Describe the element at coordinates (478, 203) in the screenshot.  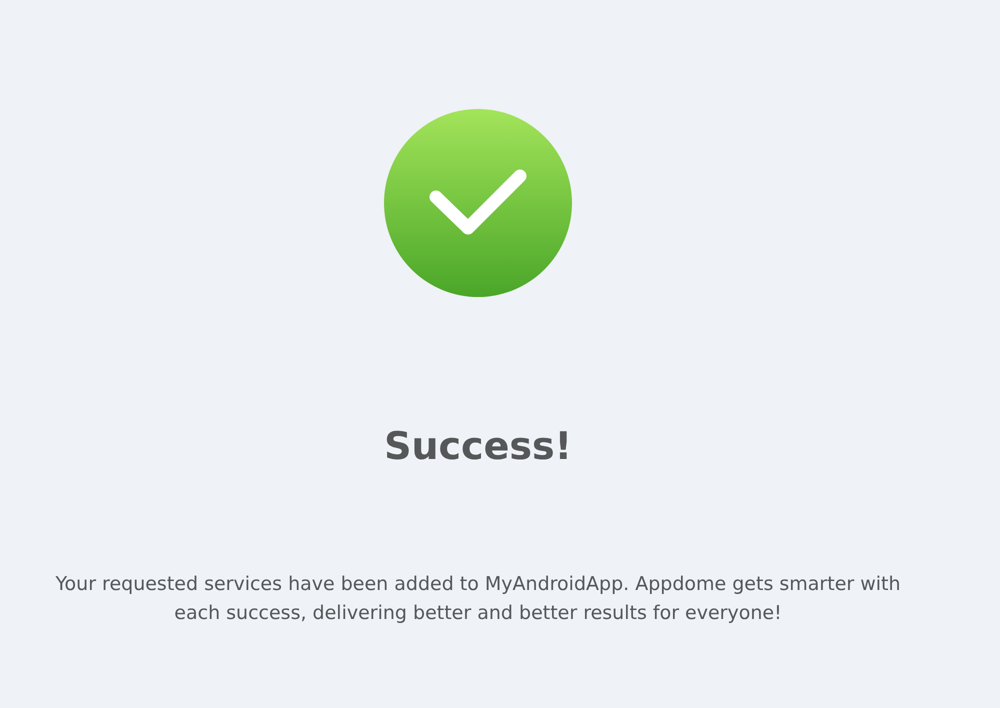
I see `check-circle-icon` at that location.